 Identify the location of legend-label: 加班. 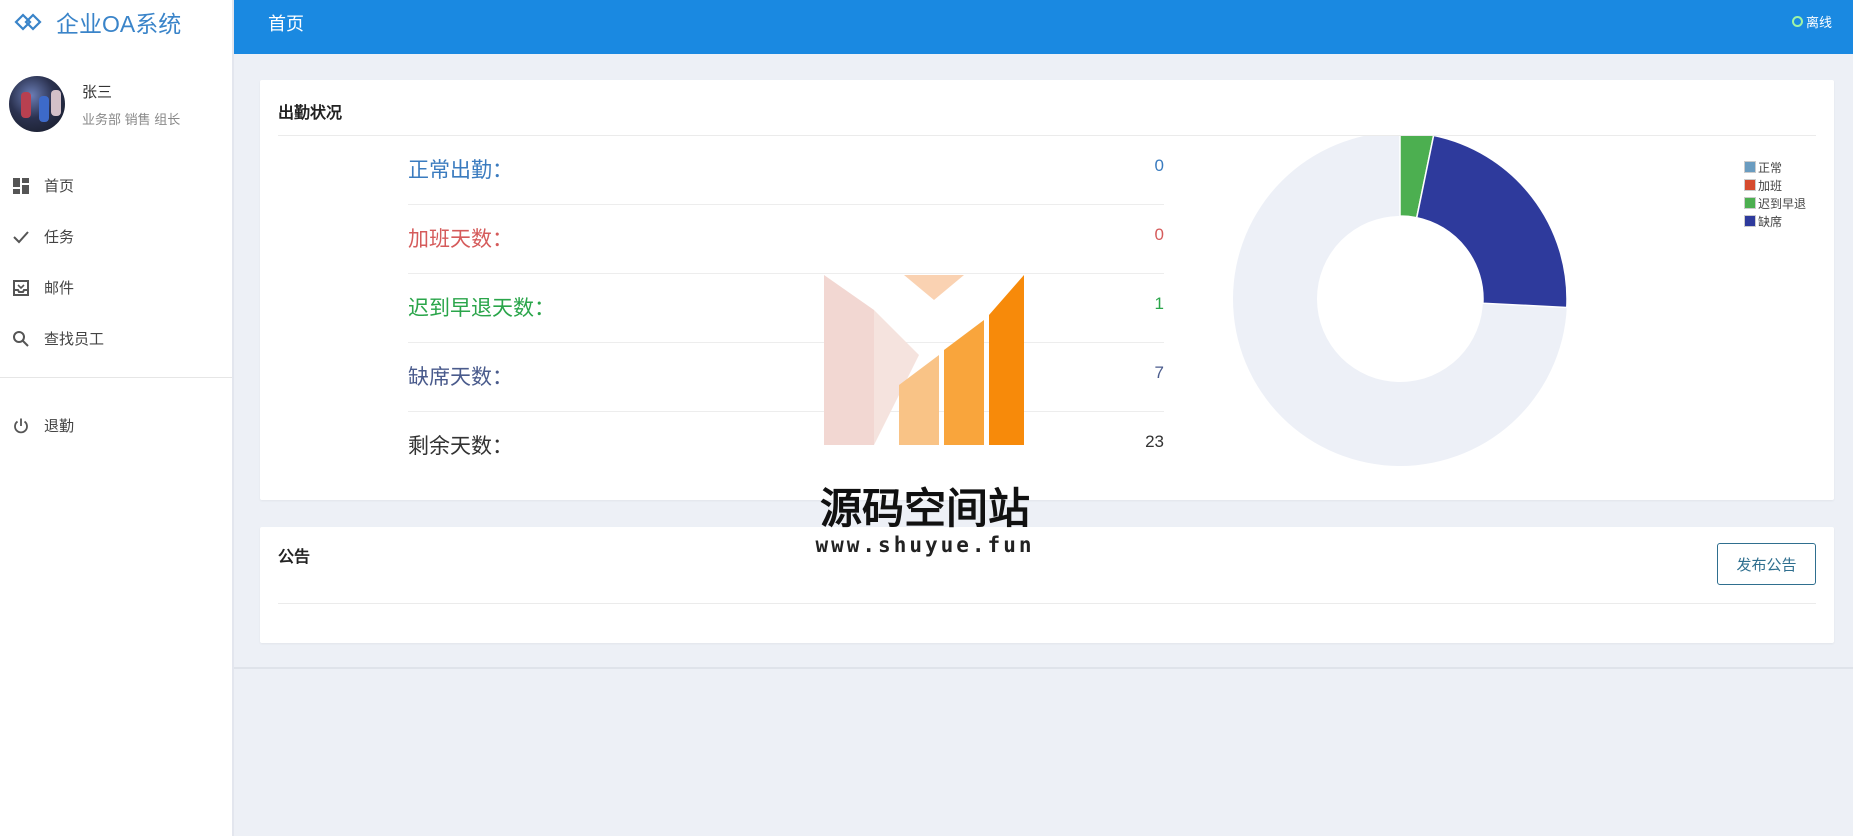
(1770, 185).